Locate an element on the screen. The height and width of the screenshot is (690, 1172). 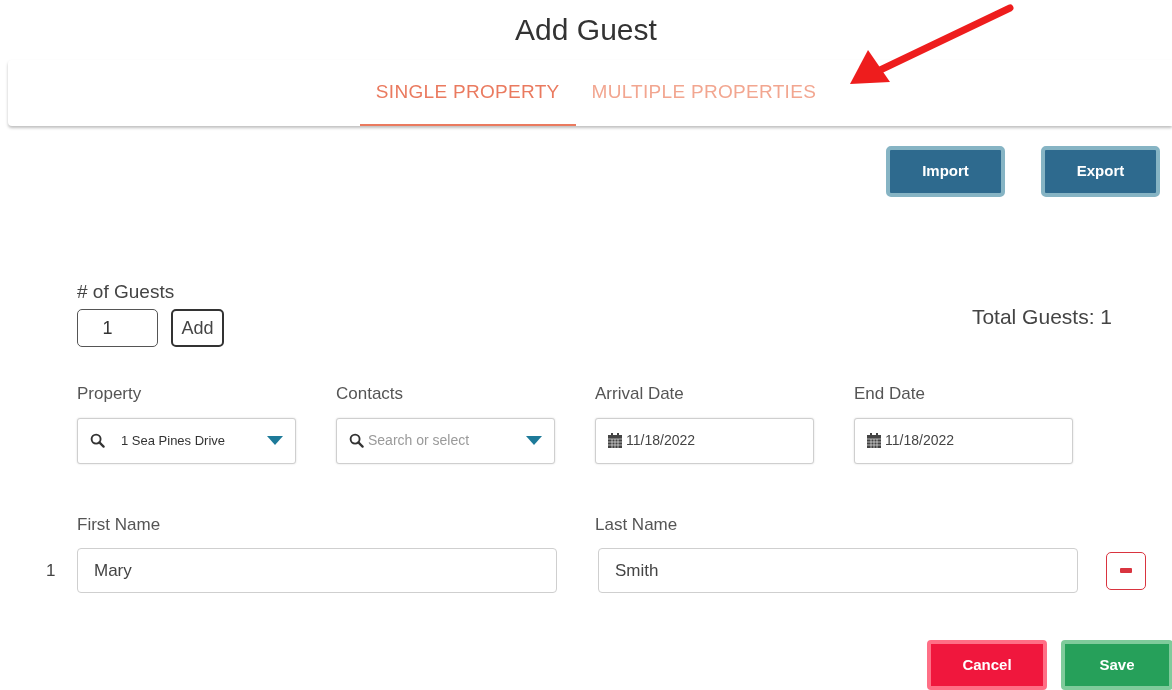
field-label: Arrival Date is located at coordinates (640, 394).